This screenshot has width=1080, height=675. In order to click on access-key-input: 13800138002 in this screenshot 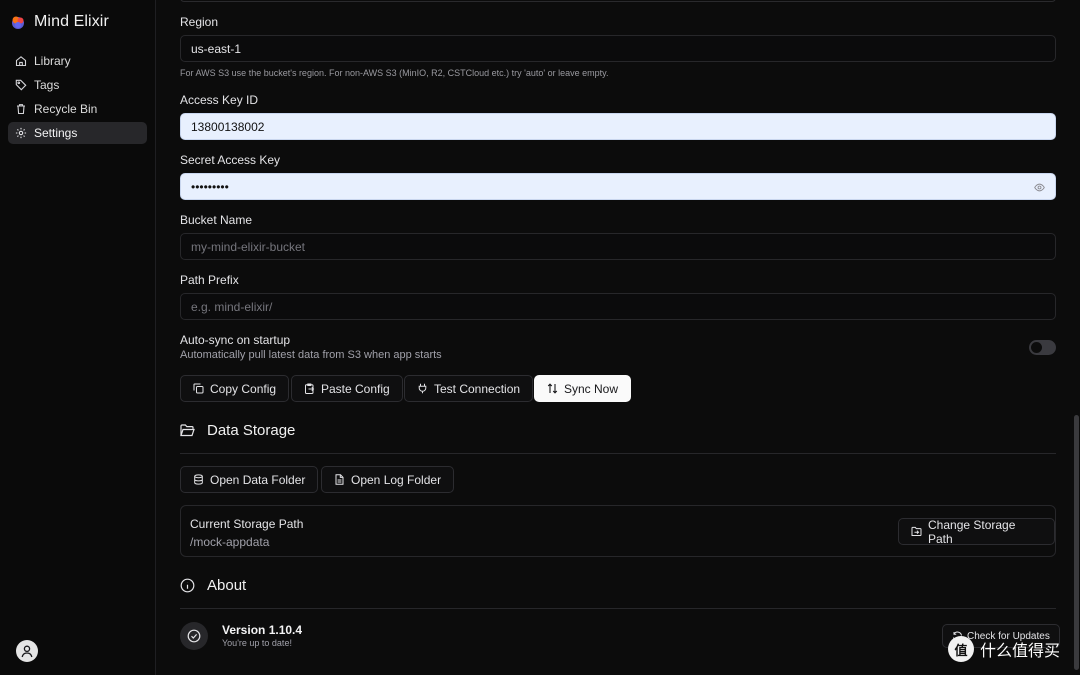, I will do `click(618, 126)`.